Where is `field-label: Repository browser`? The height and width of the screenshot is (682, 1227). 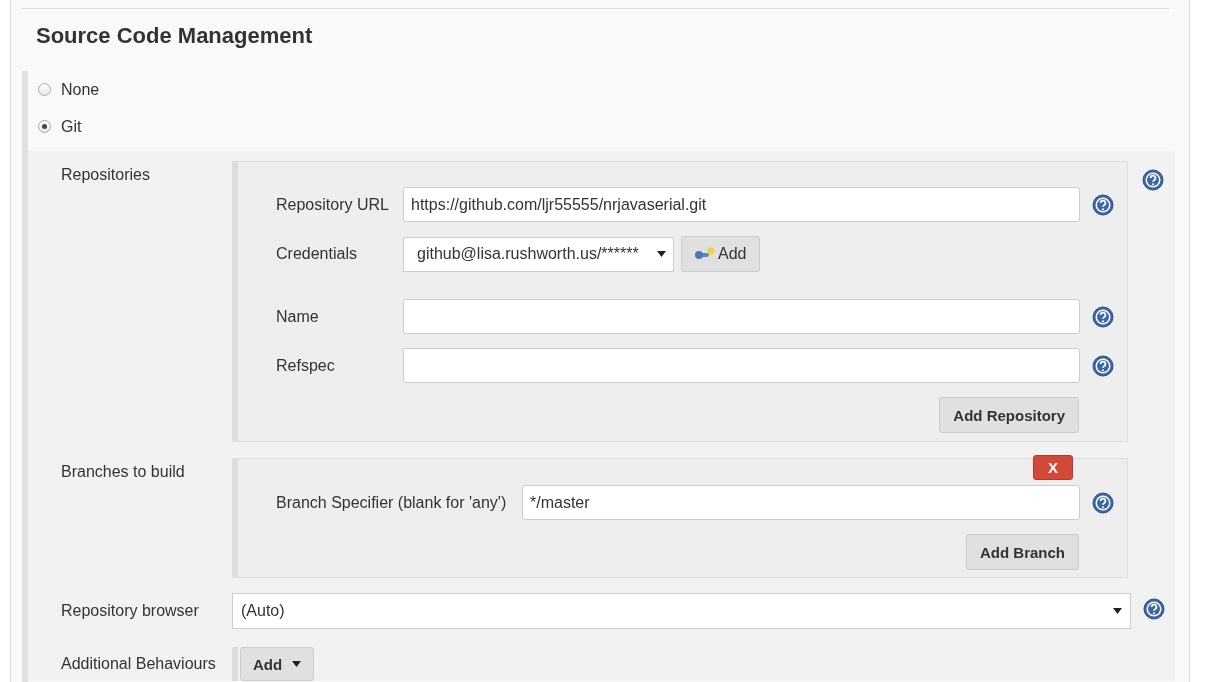
field-label: Repository browser is located at coordinates (130, 611).